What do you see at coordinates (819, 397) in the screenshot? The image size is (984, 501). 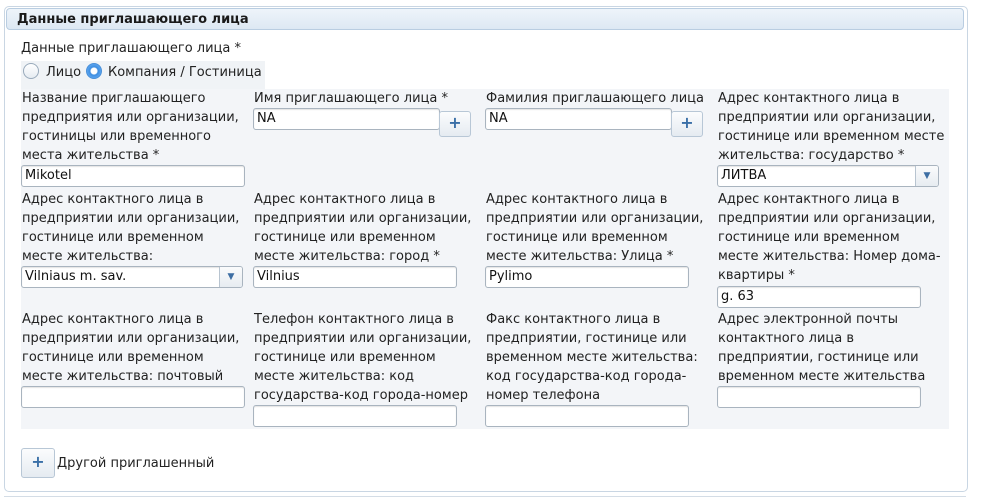 I see `email-input` at bounding box center [819, 397].